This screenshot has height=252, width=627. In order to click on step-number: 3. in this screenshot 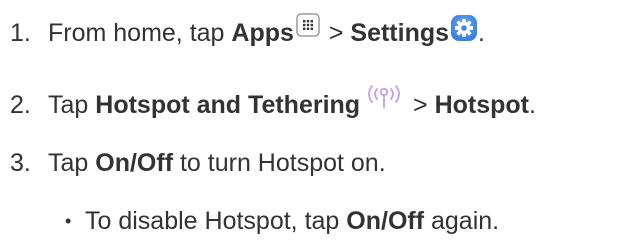, I will do `click(20, 163)`.